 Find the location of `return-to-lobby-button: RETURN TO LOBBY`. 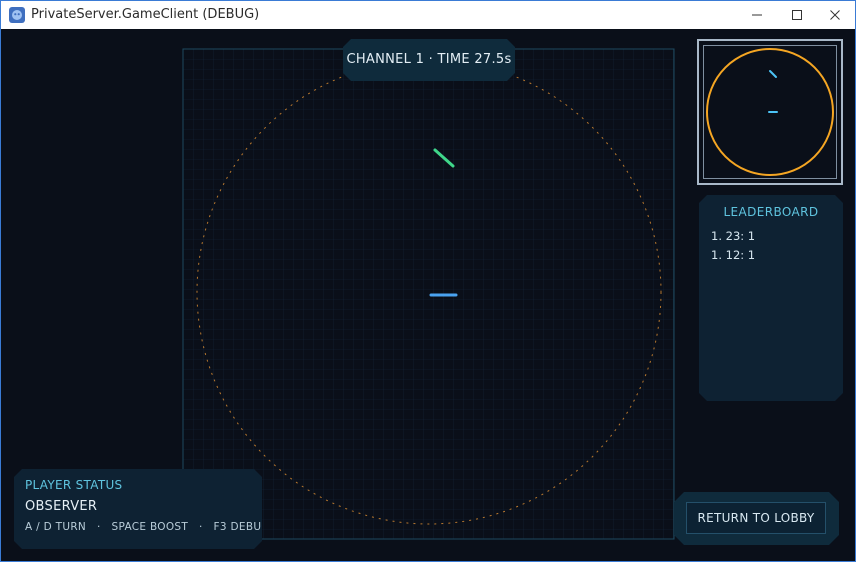

return-to-lobby-button: RETURN TO LOBBY is located at coordinates (756, 518).